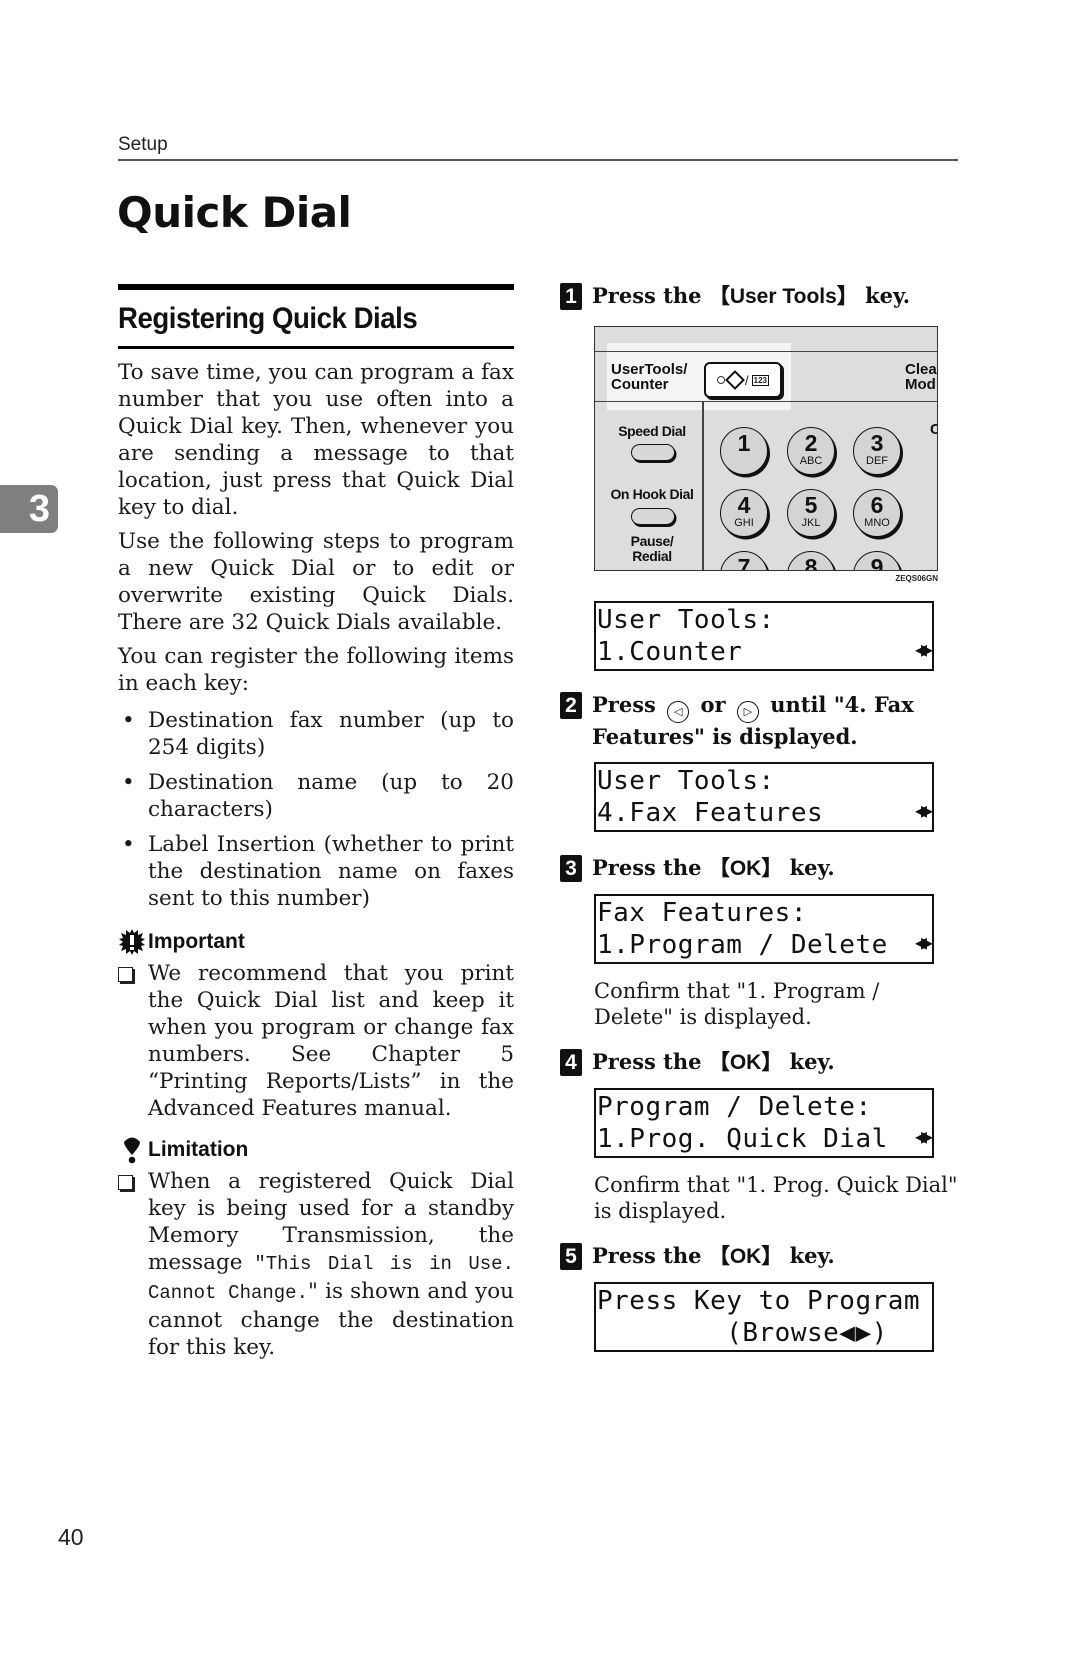 The width and height of the screenshot is (1080, 1669). I want to click on page-number: 40, so click(71, 1537).